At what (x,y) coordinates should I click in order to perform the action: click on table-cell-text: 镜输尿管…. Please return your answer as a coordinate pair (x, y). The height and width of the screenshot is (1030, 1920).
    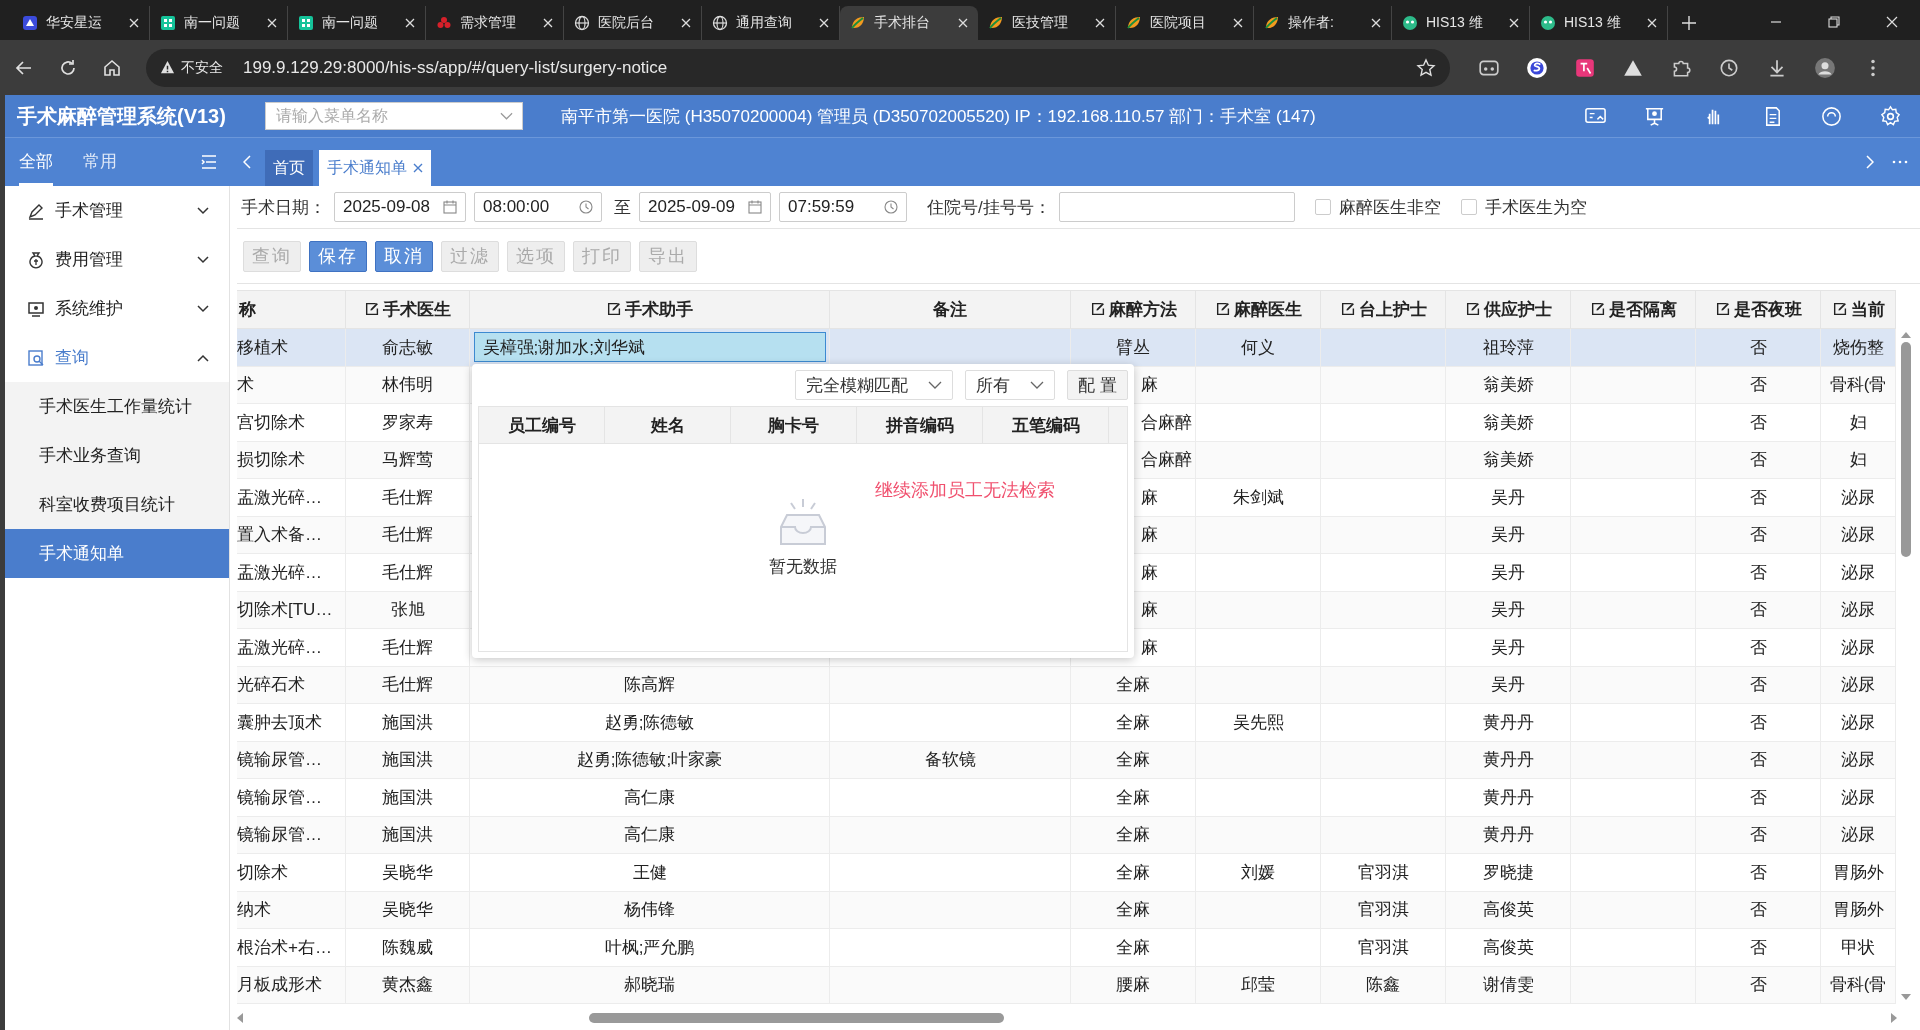
    Looking at the image, I should click on (279, 797).